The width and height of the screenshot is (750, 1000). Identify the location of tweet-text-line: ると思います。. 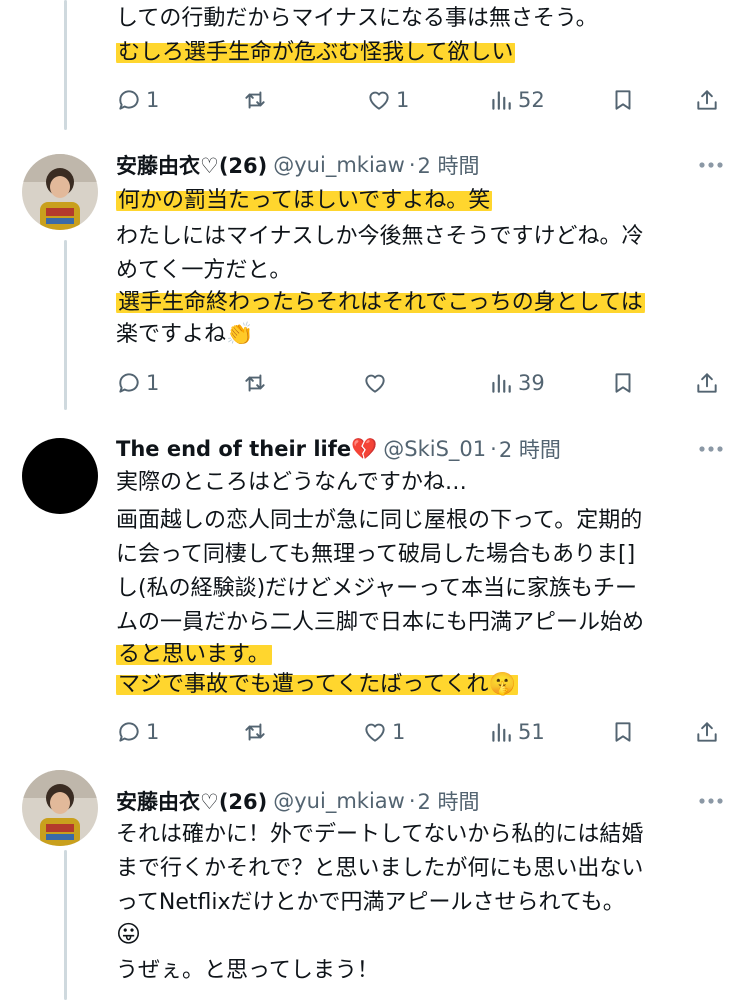
(194, 654).